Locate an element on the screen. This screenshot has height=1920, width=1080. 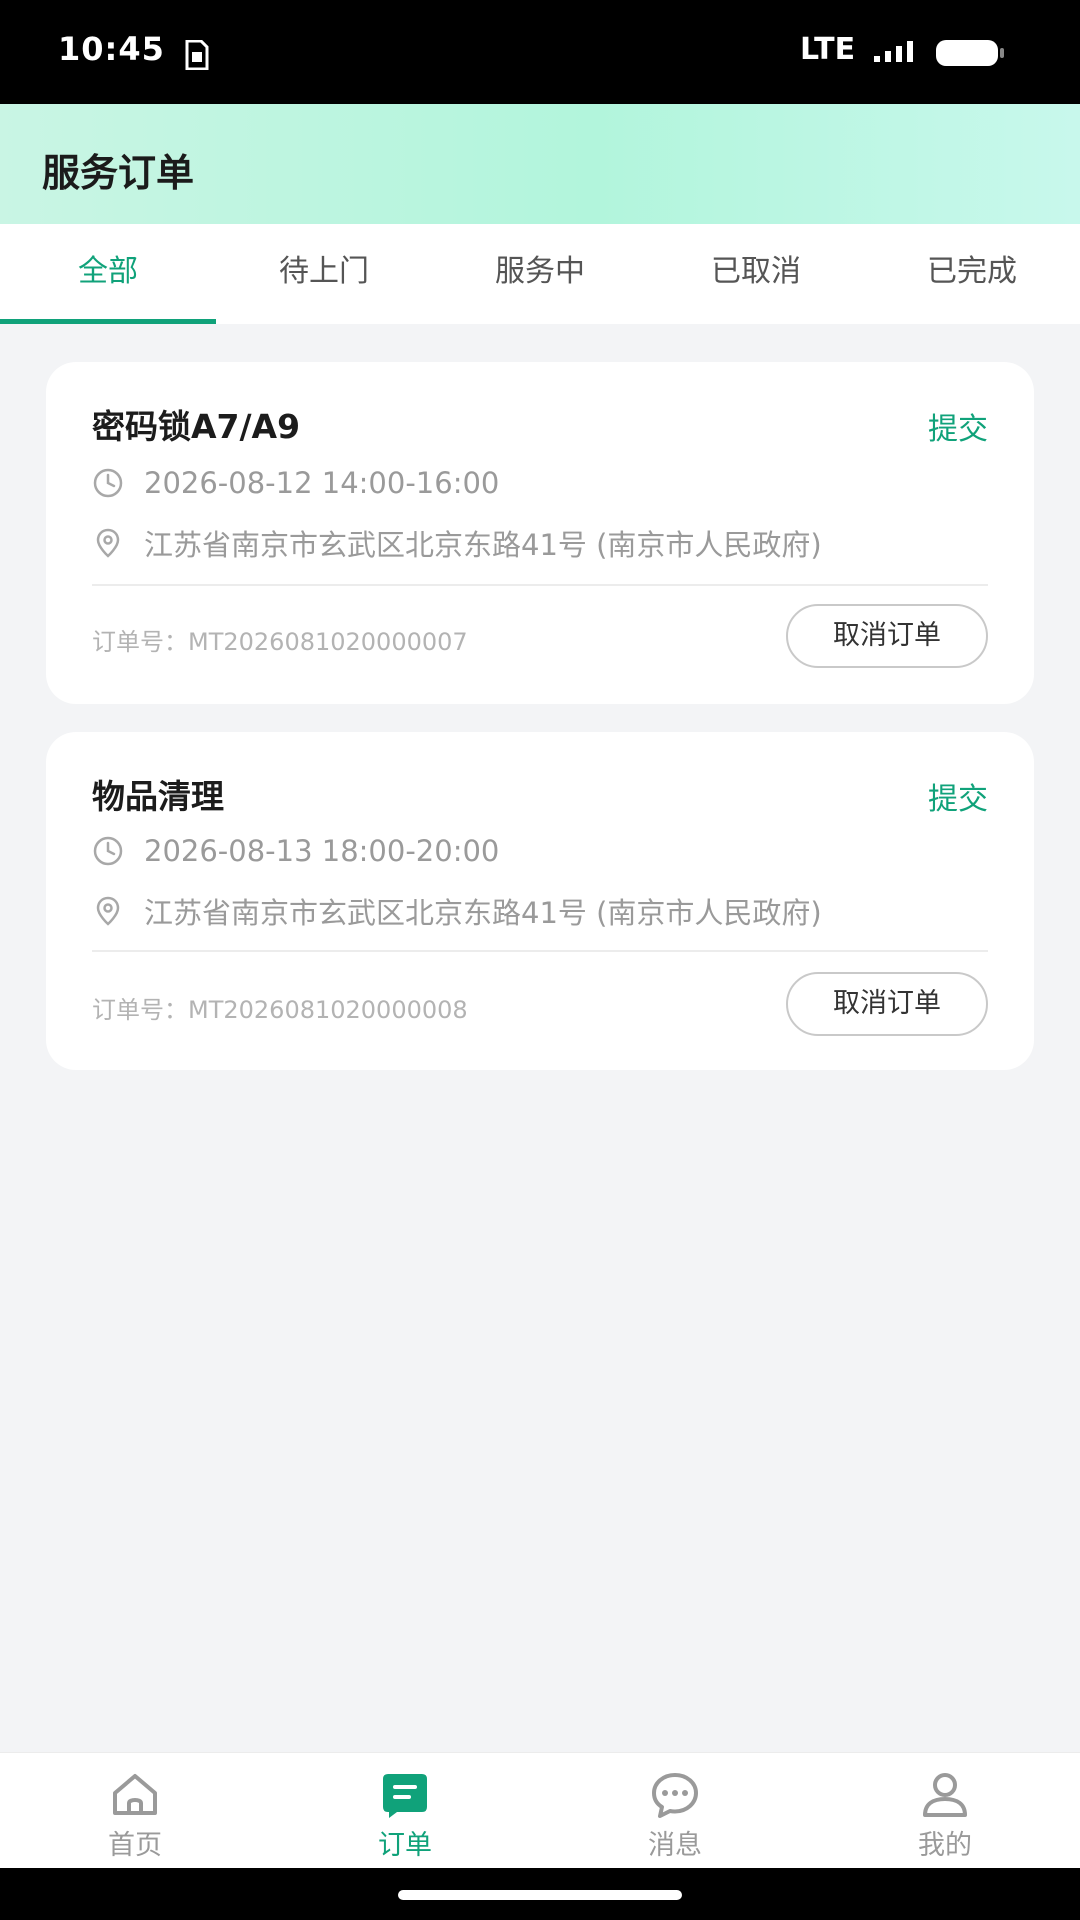
nav-profile-label: 我的 is located at coordinates (945, 1845).